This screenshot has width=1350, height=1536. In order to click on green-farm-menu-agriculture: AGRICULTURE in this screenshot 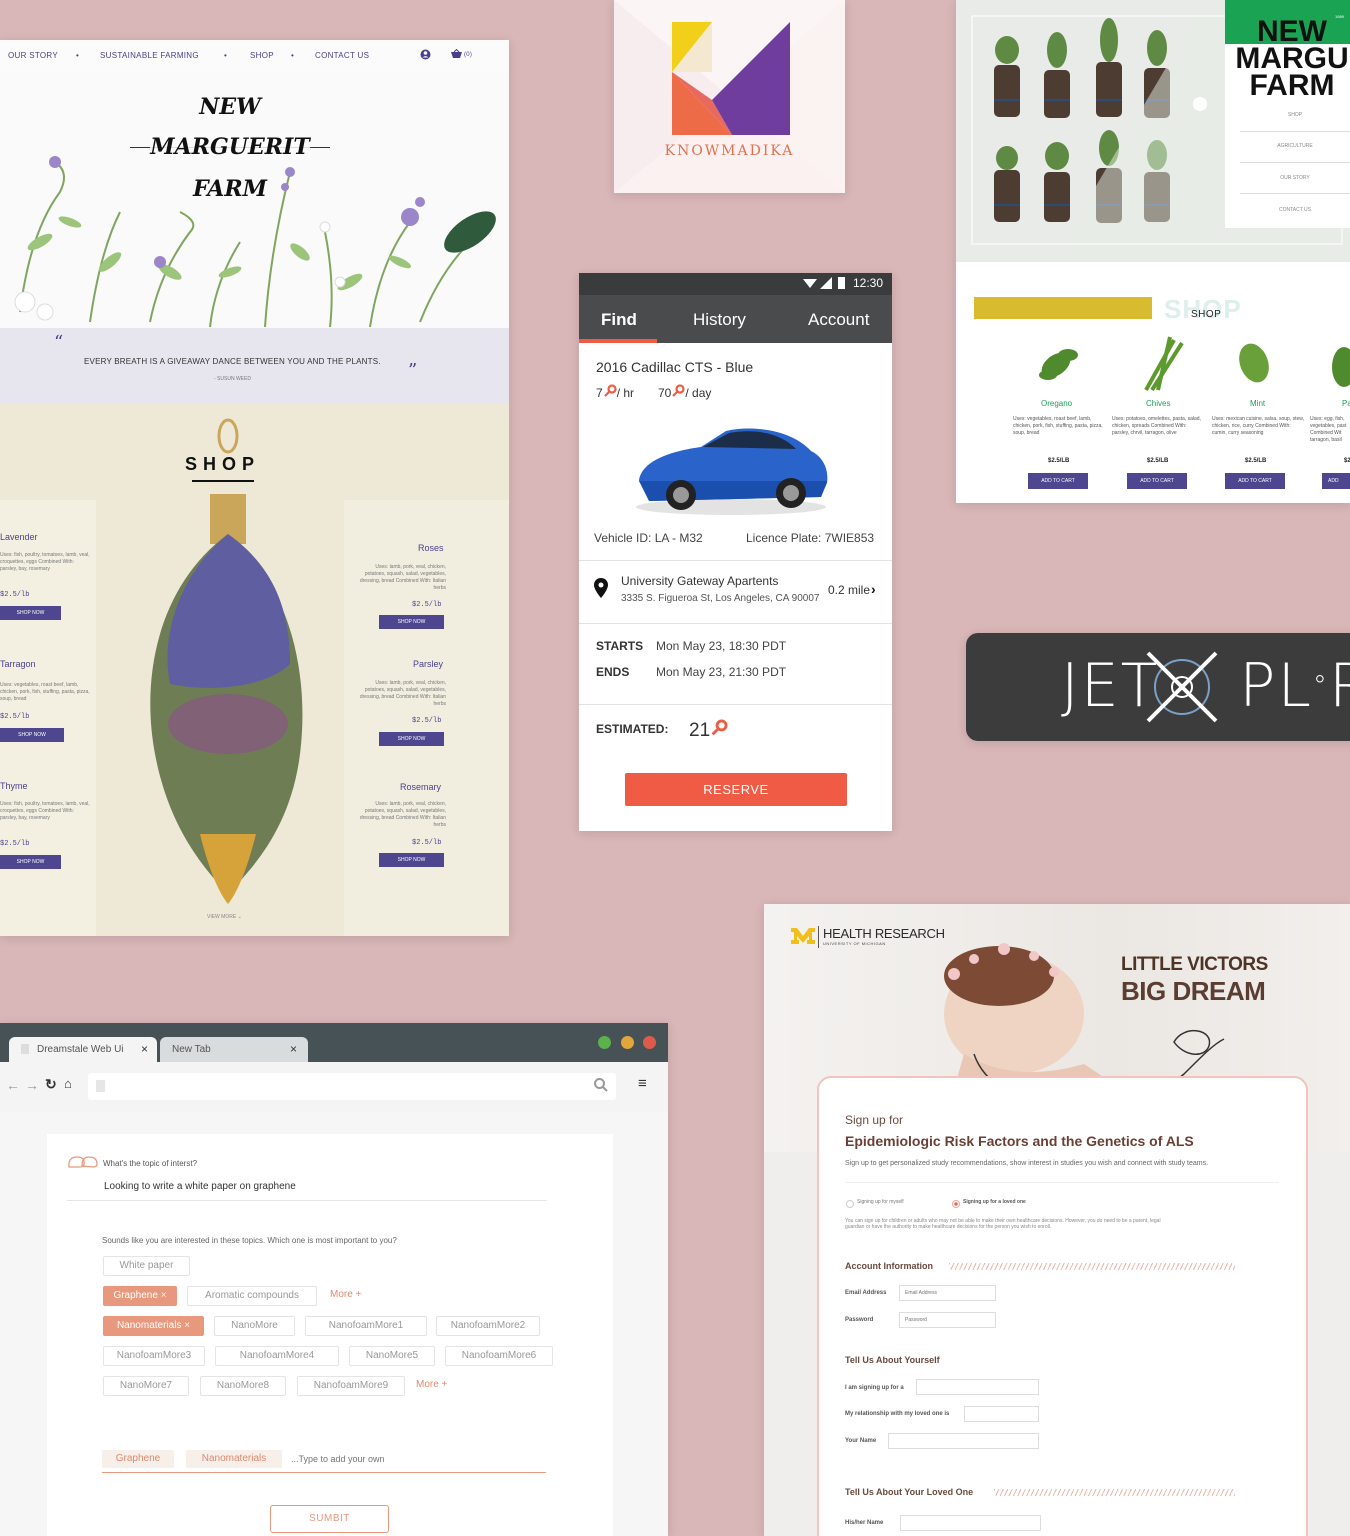, I will do `click(1295, 146)`.